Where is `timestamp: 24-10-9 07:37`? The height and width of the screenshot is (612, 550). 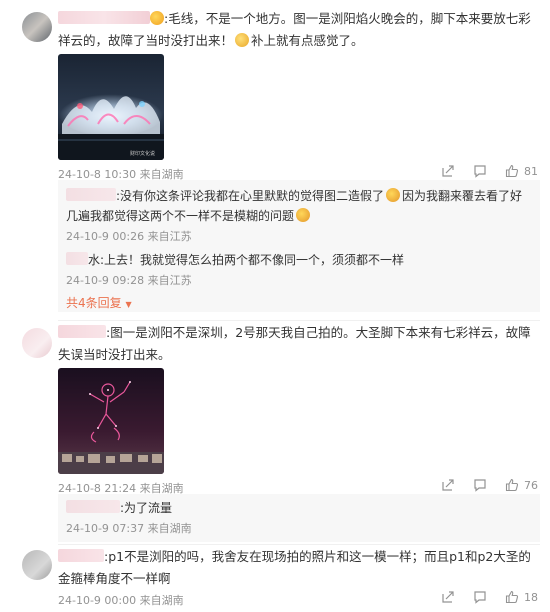
timestamp: 24-10-9 07:37 is located at coordinates (105, 528).